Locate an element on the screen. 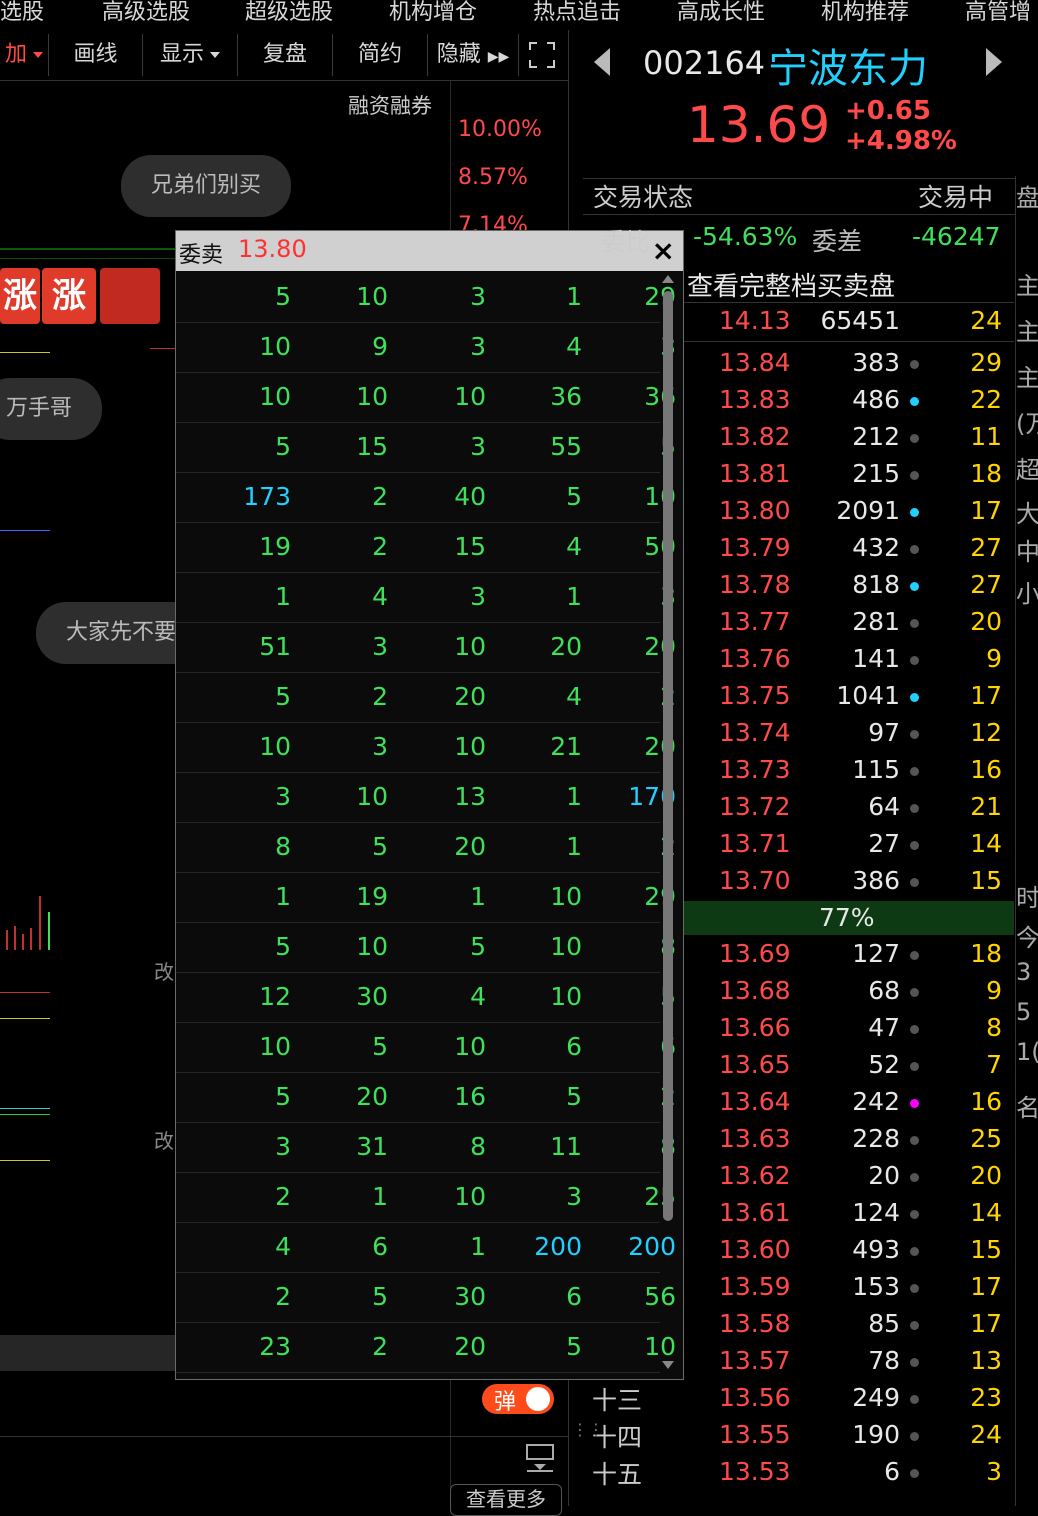 The width and height of the screenshot is (1038, 1516). right-edge-label: 3 is located at coordinates (1024, 972).